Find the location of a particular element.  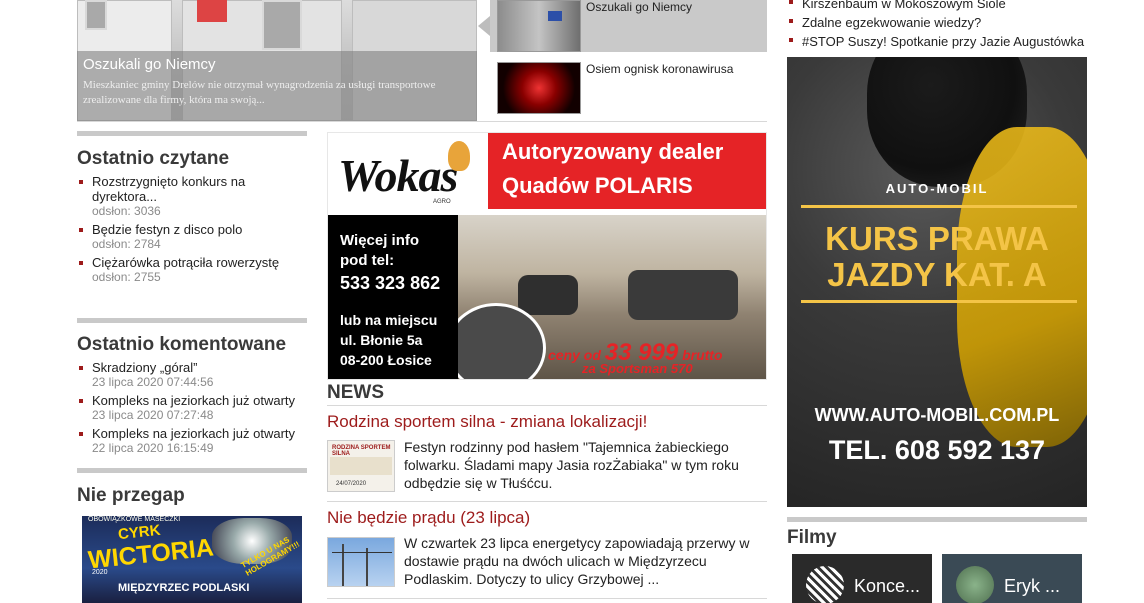

list-item-title: Zdalne egzekwowanie wiedzy? is located at coordinates (891, 22).